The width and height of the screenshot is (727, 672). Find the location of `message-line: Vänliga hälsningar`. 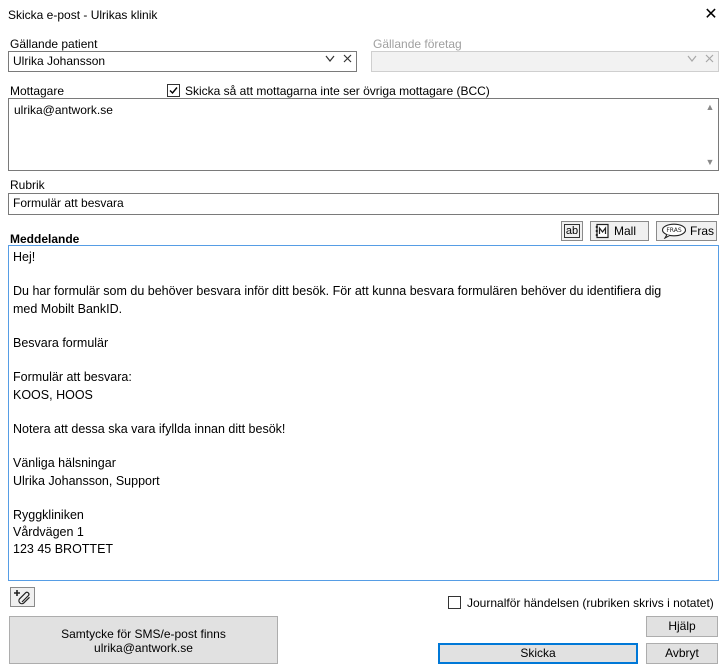

message-line: Vänliga hälsningar is located at coordinates (64, 463).